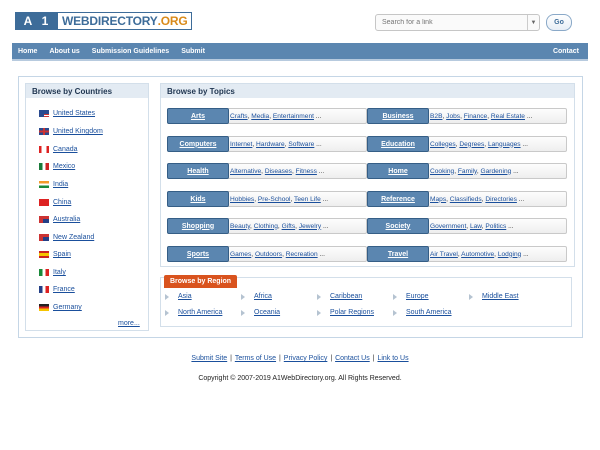 This screenshot has width=600, height=450. What do you see at coordinates (60, 184) in the screenshot?
I see `country-label: India` at bounding box center [60, 184].